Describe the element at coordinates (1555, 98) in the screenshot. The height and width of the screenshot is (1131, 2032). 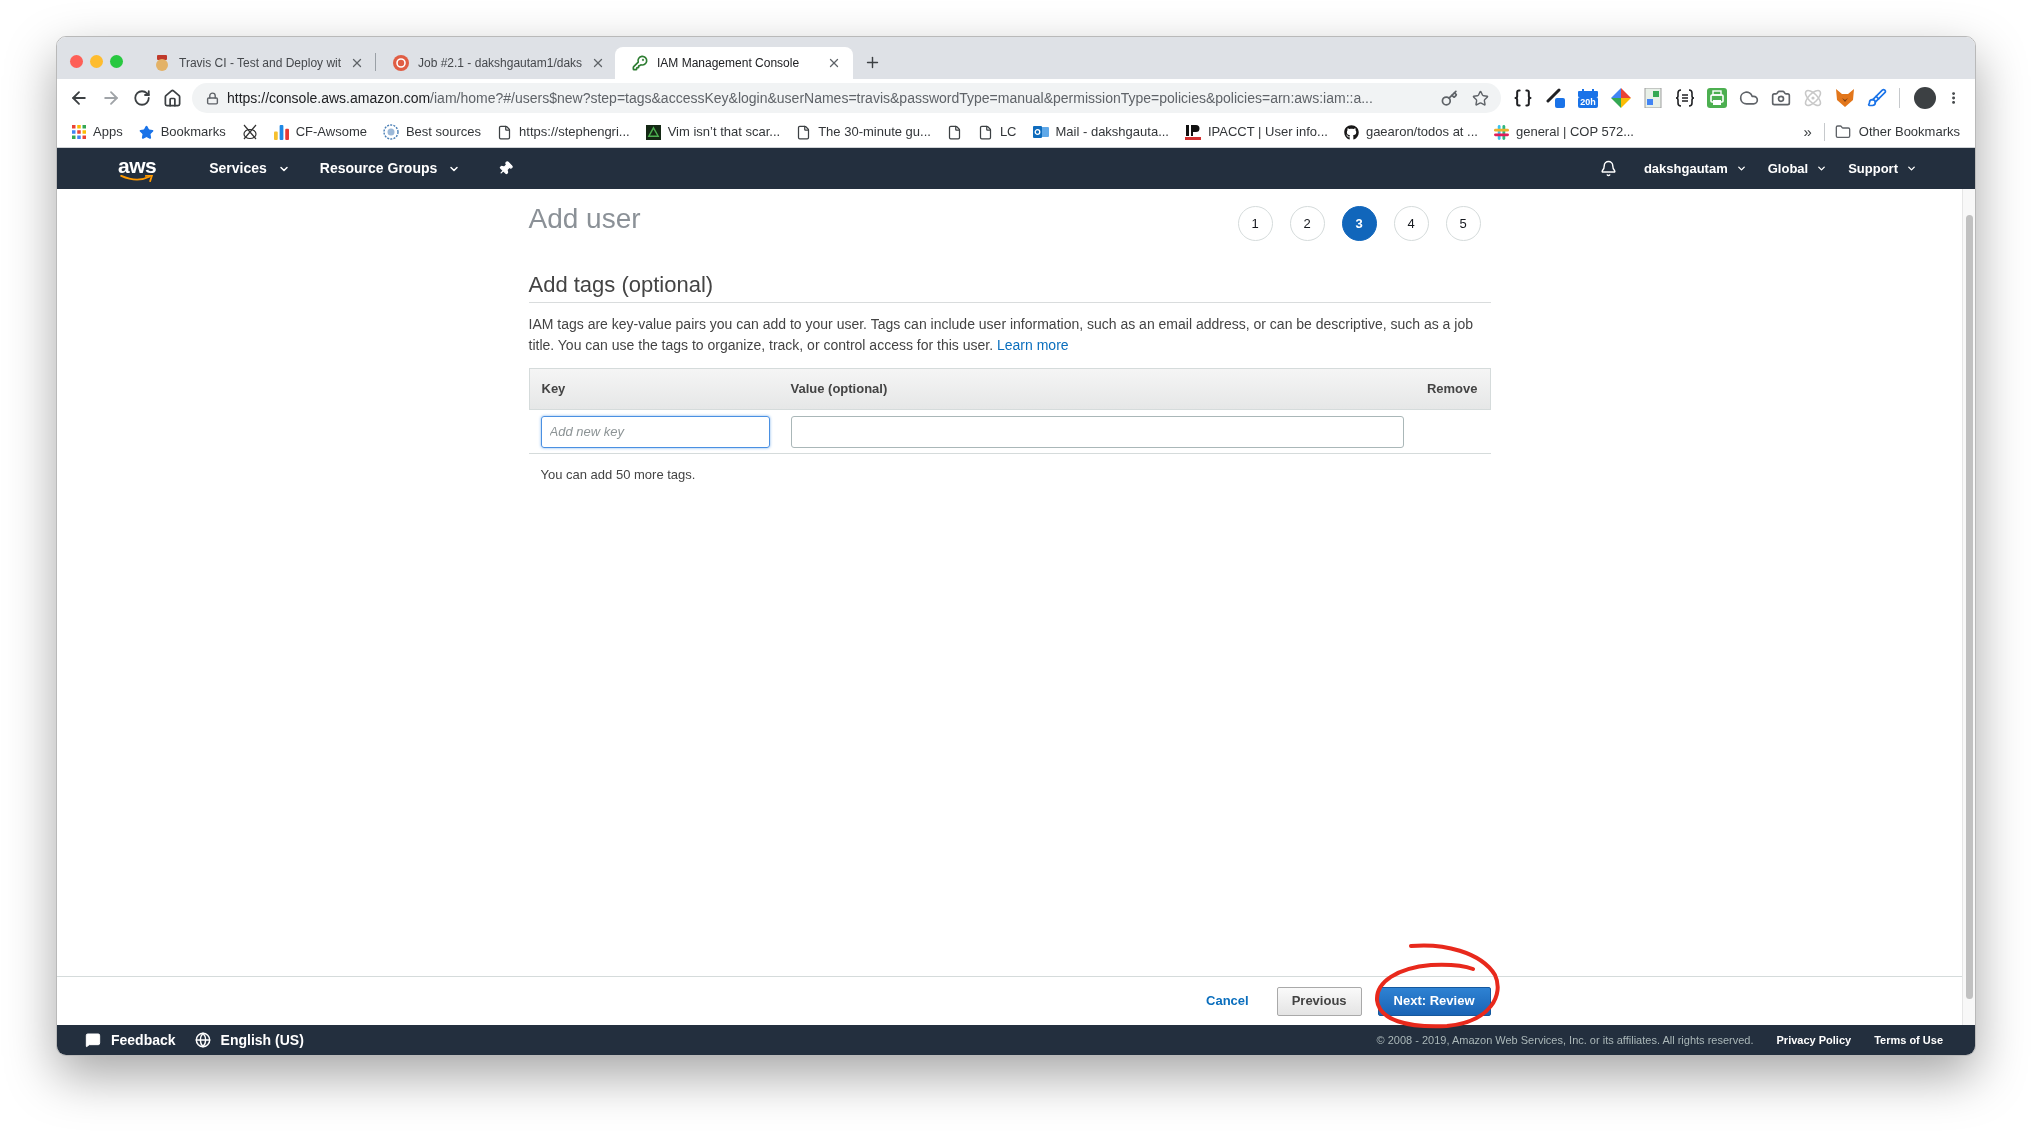
I see `eyedropper-icon` at that location.